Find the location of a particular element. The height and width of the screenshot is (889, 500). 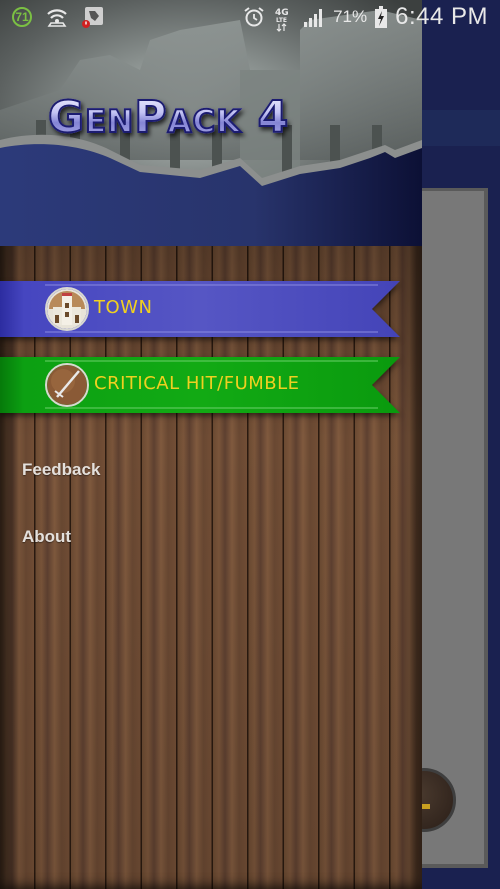

clock: 6:44 PM is located at coordinates (441, 16).